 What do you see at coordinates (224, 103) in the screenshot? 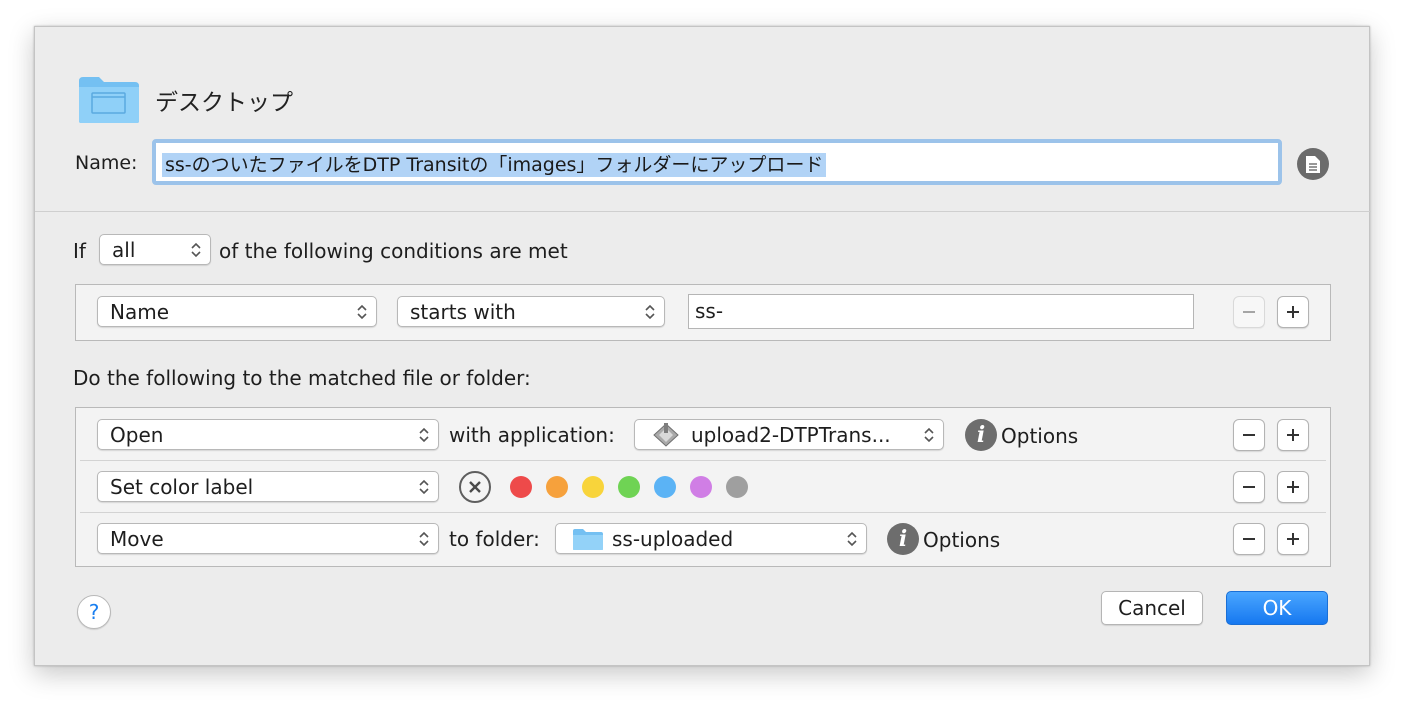
I see `folder-title: デスクトップ` at bounding box center [224, 103].